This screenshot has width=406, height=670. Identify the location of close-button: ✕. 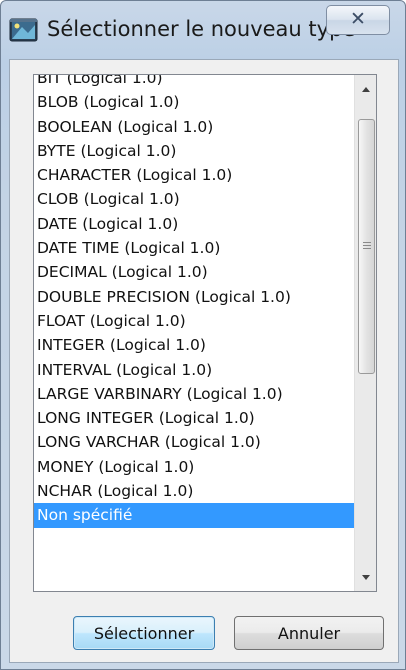
(358, 20).